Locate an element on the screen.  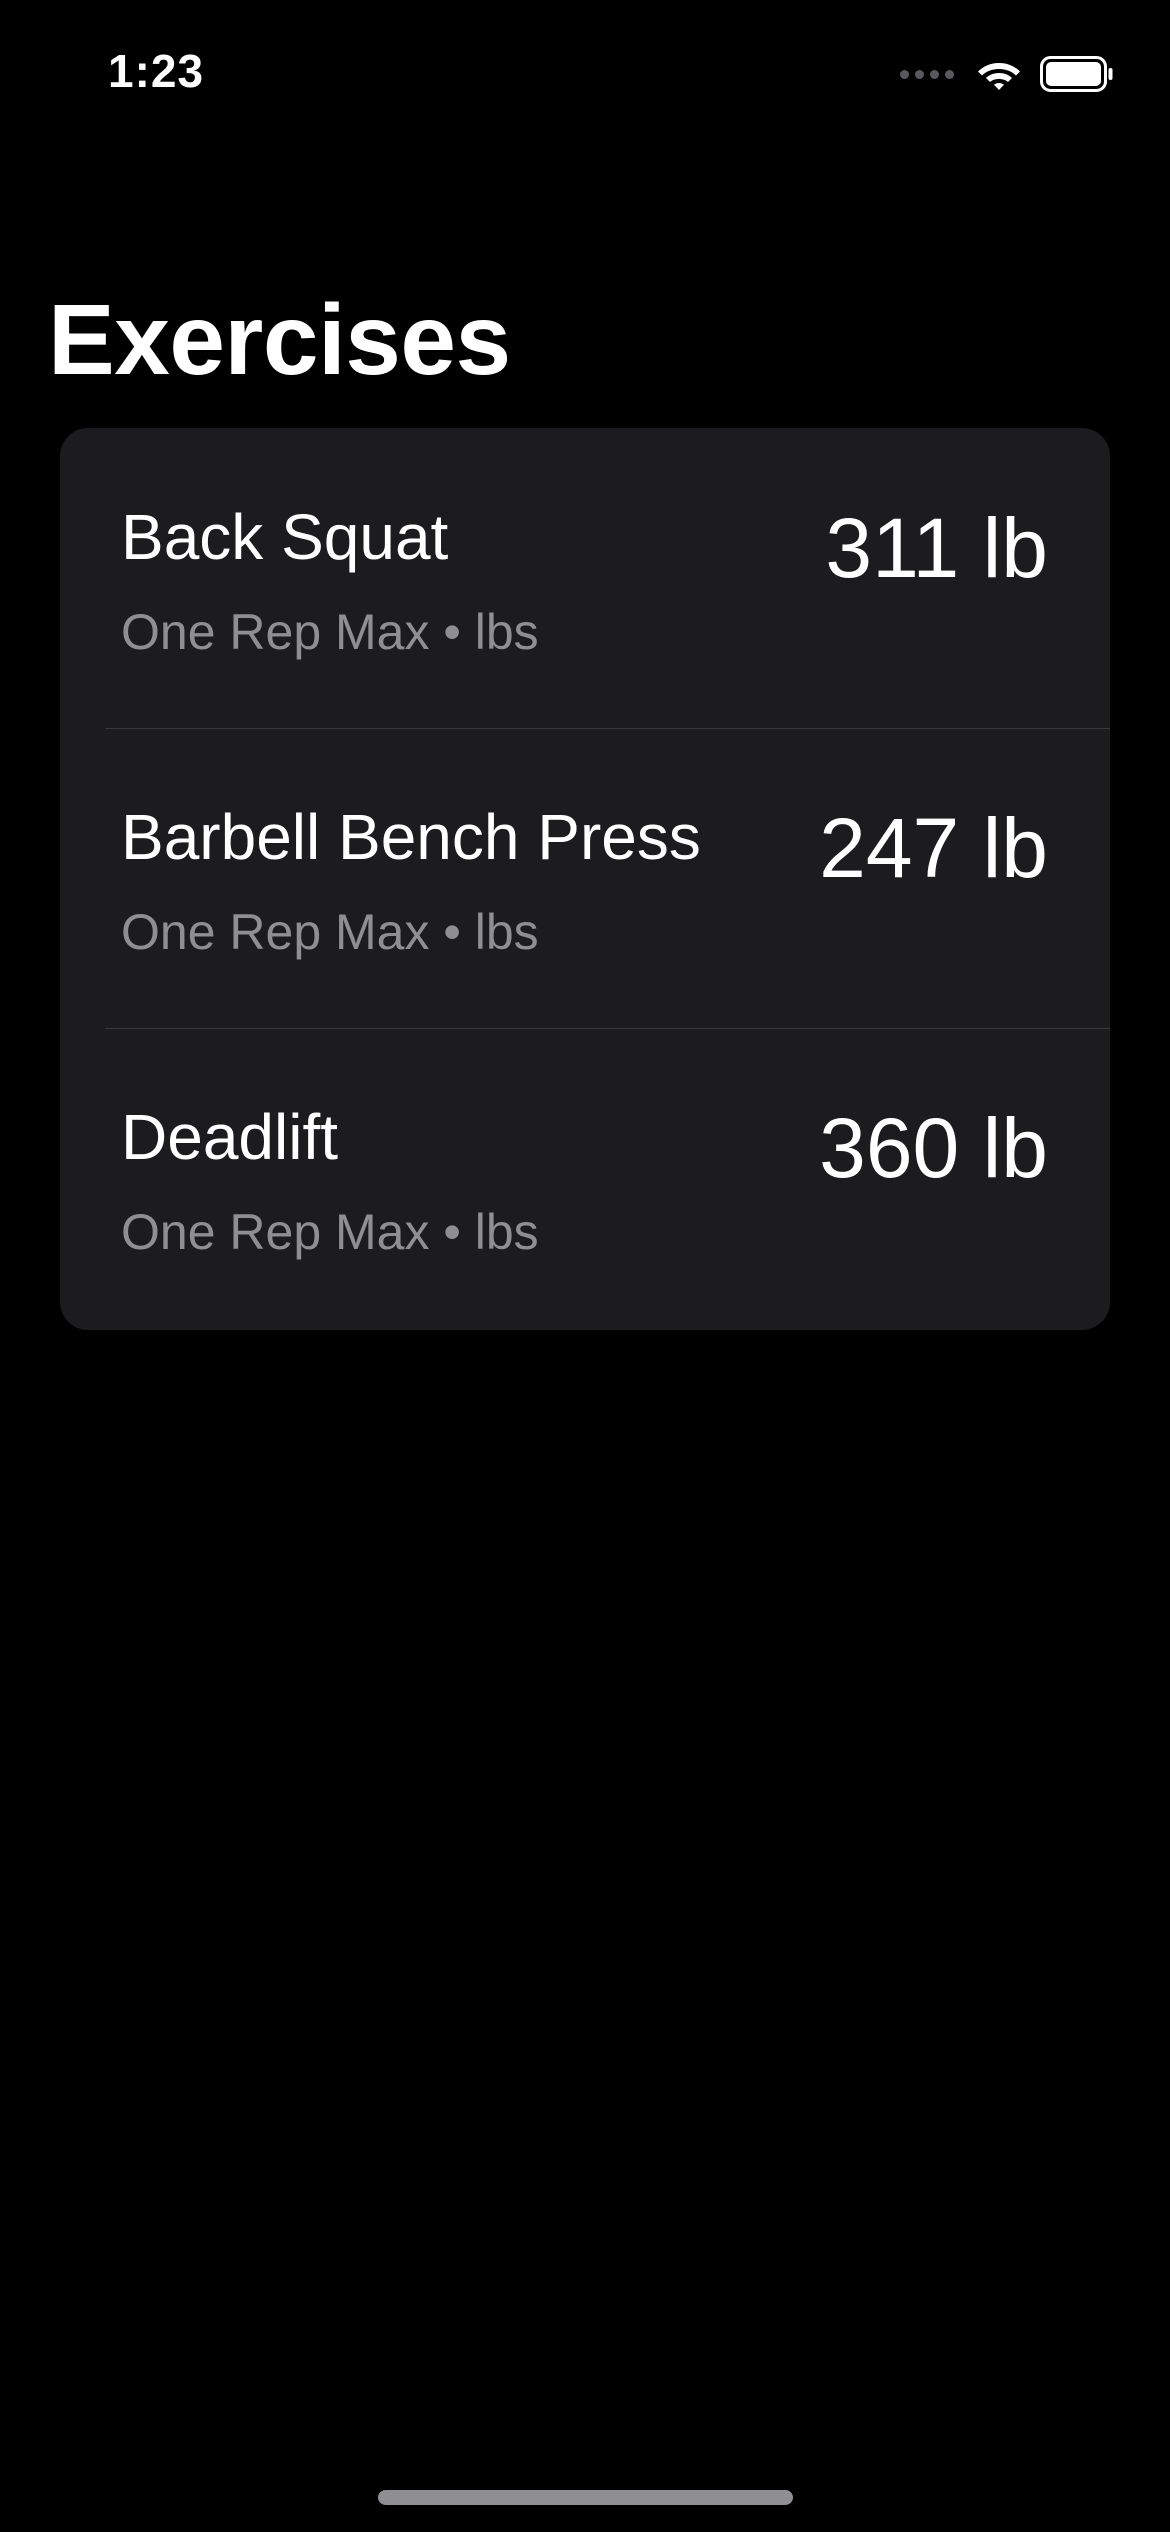
home-indicator is located at coordinates (585, 2497).